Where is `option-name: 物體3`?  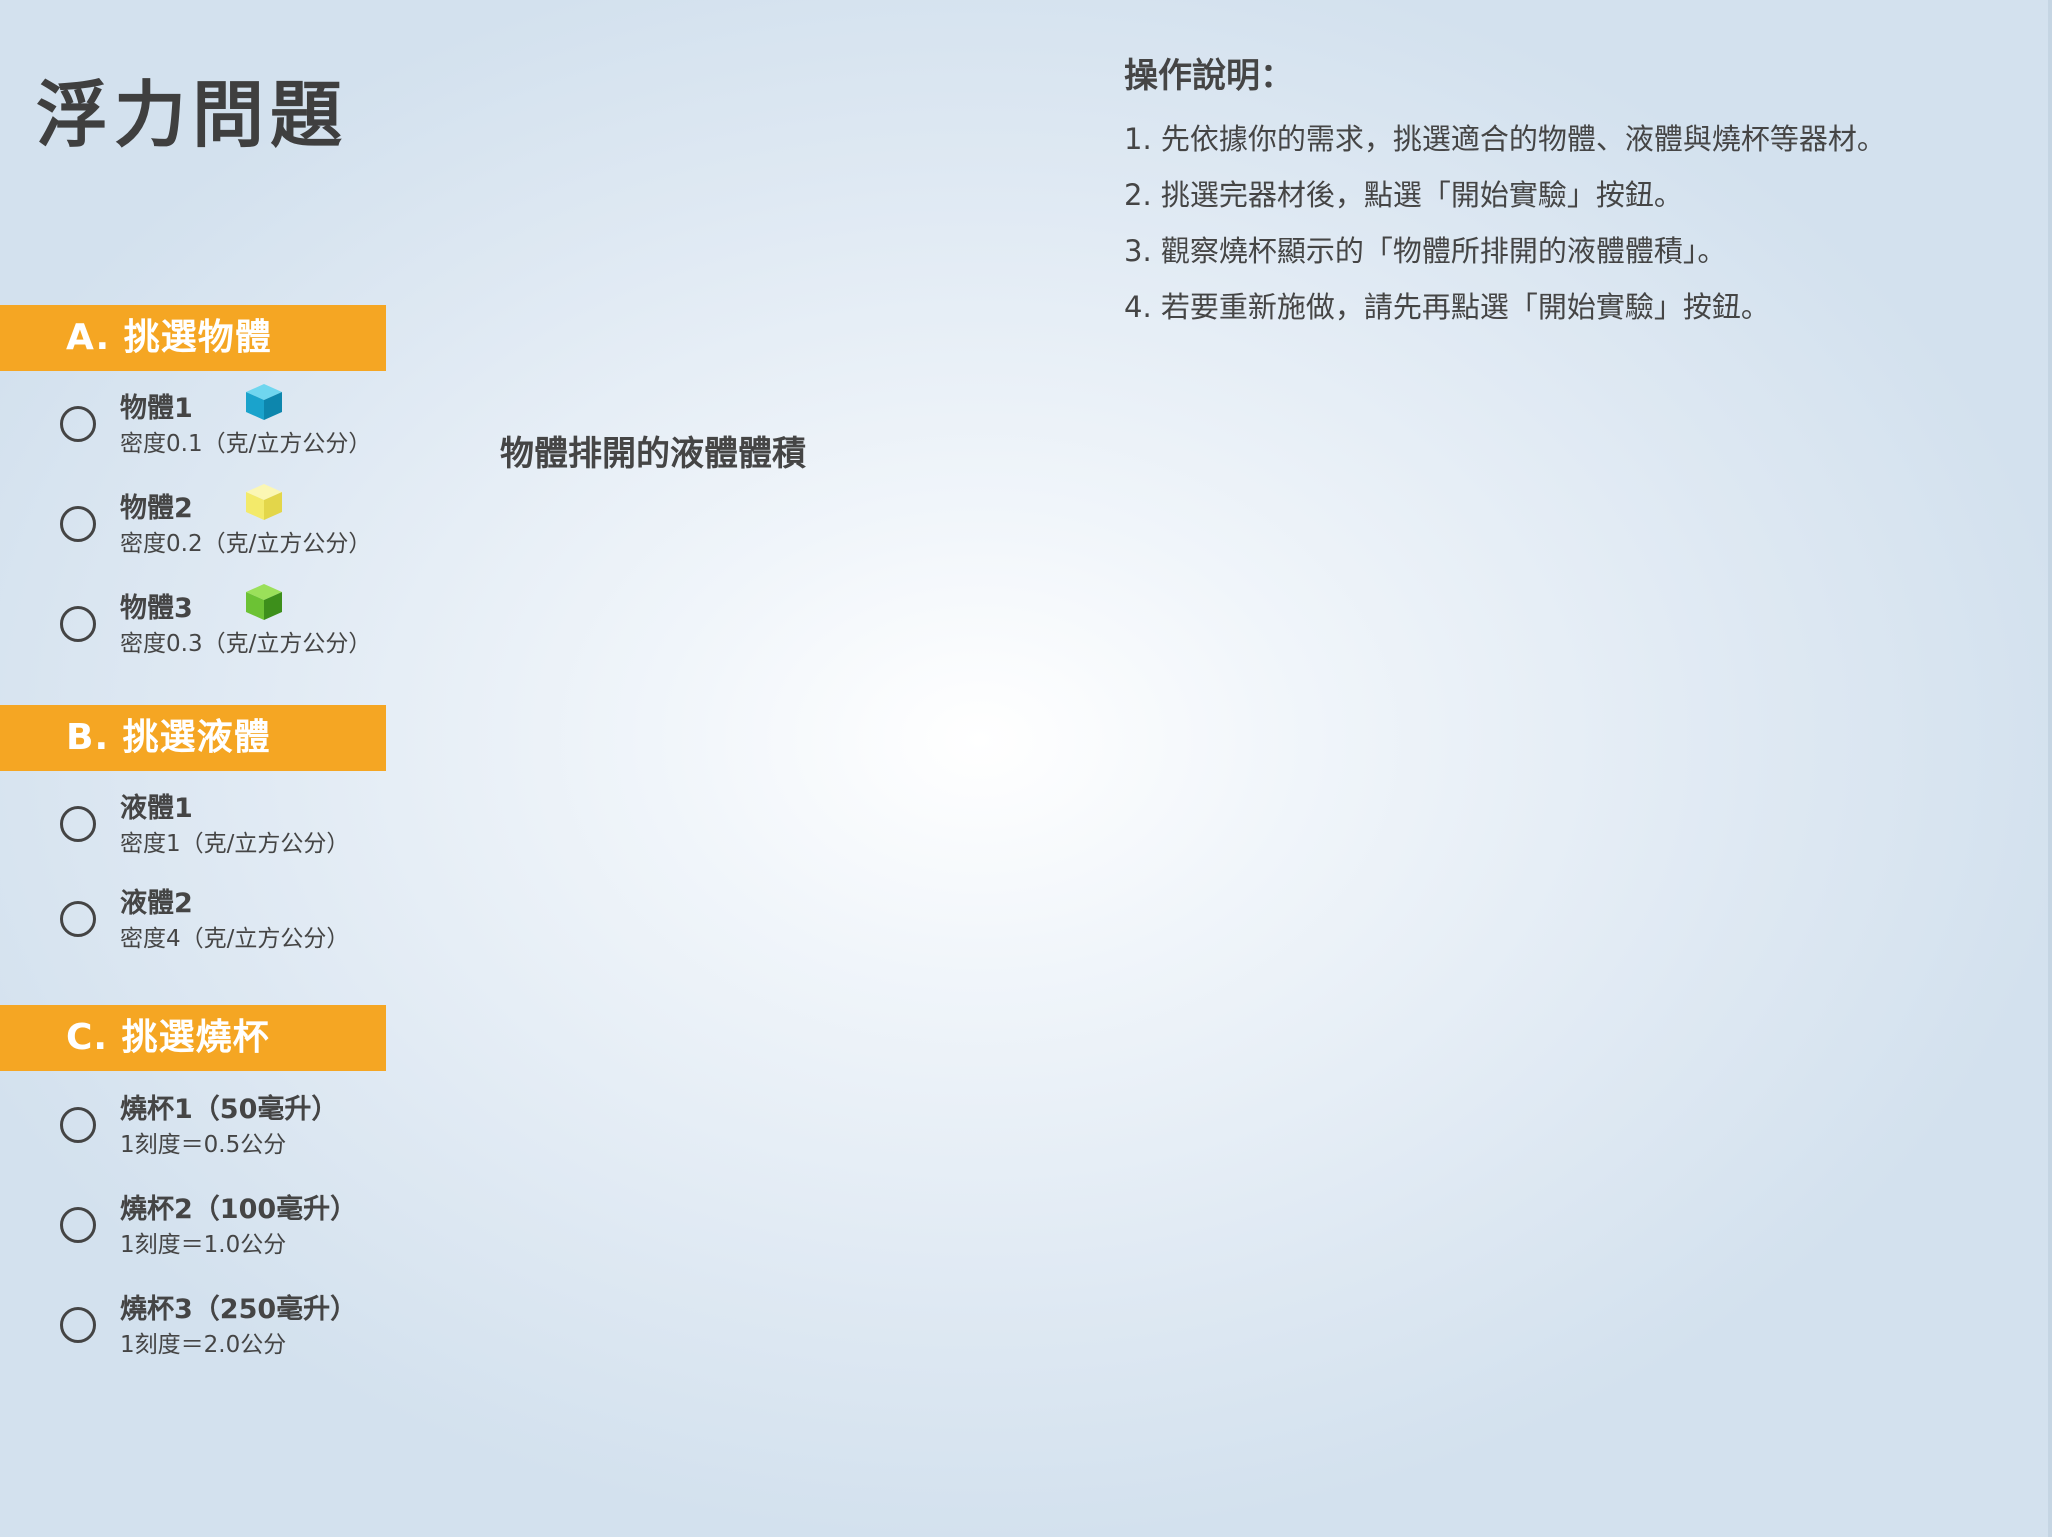 option-name: 物體3 is located at coordinates (156, 608).